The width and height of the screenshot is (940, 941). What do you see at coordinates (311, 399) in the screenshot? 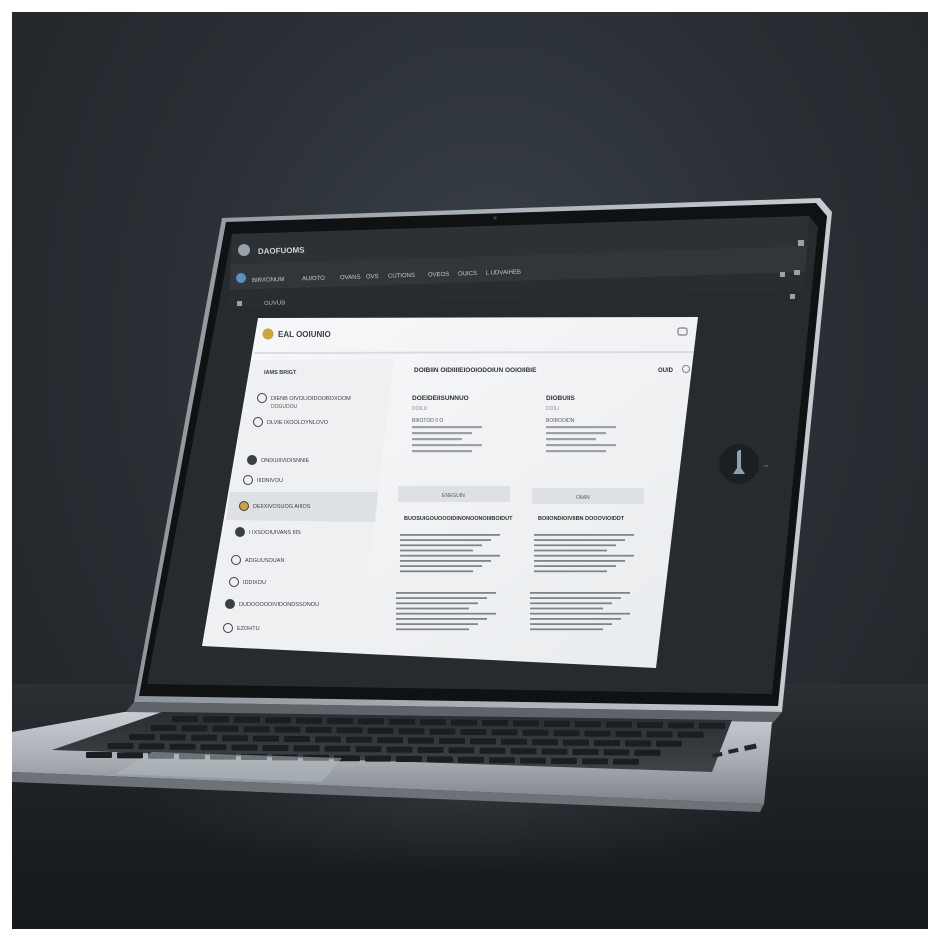
I see `sidebar-item-label: DIENB OIVOLIOIDOOBOXOOM` at bounding box center [311, 399].